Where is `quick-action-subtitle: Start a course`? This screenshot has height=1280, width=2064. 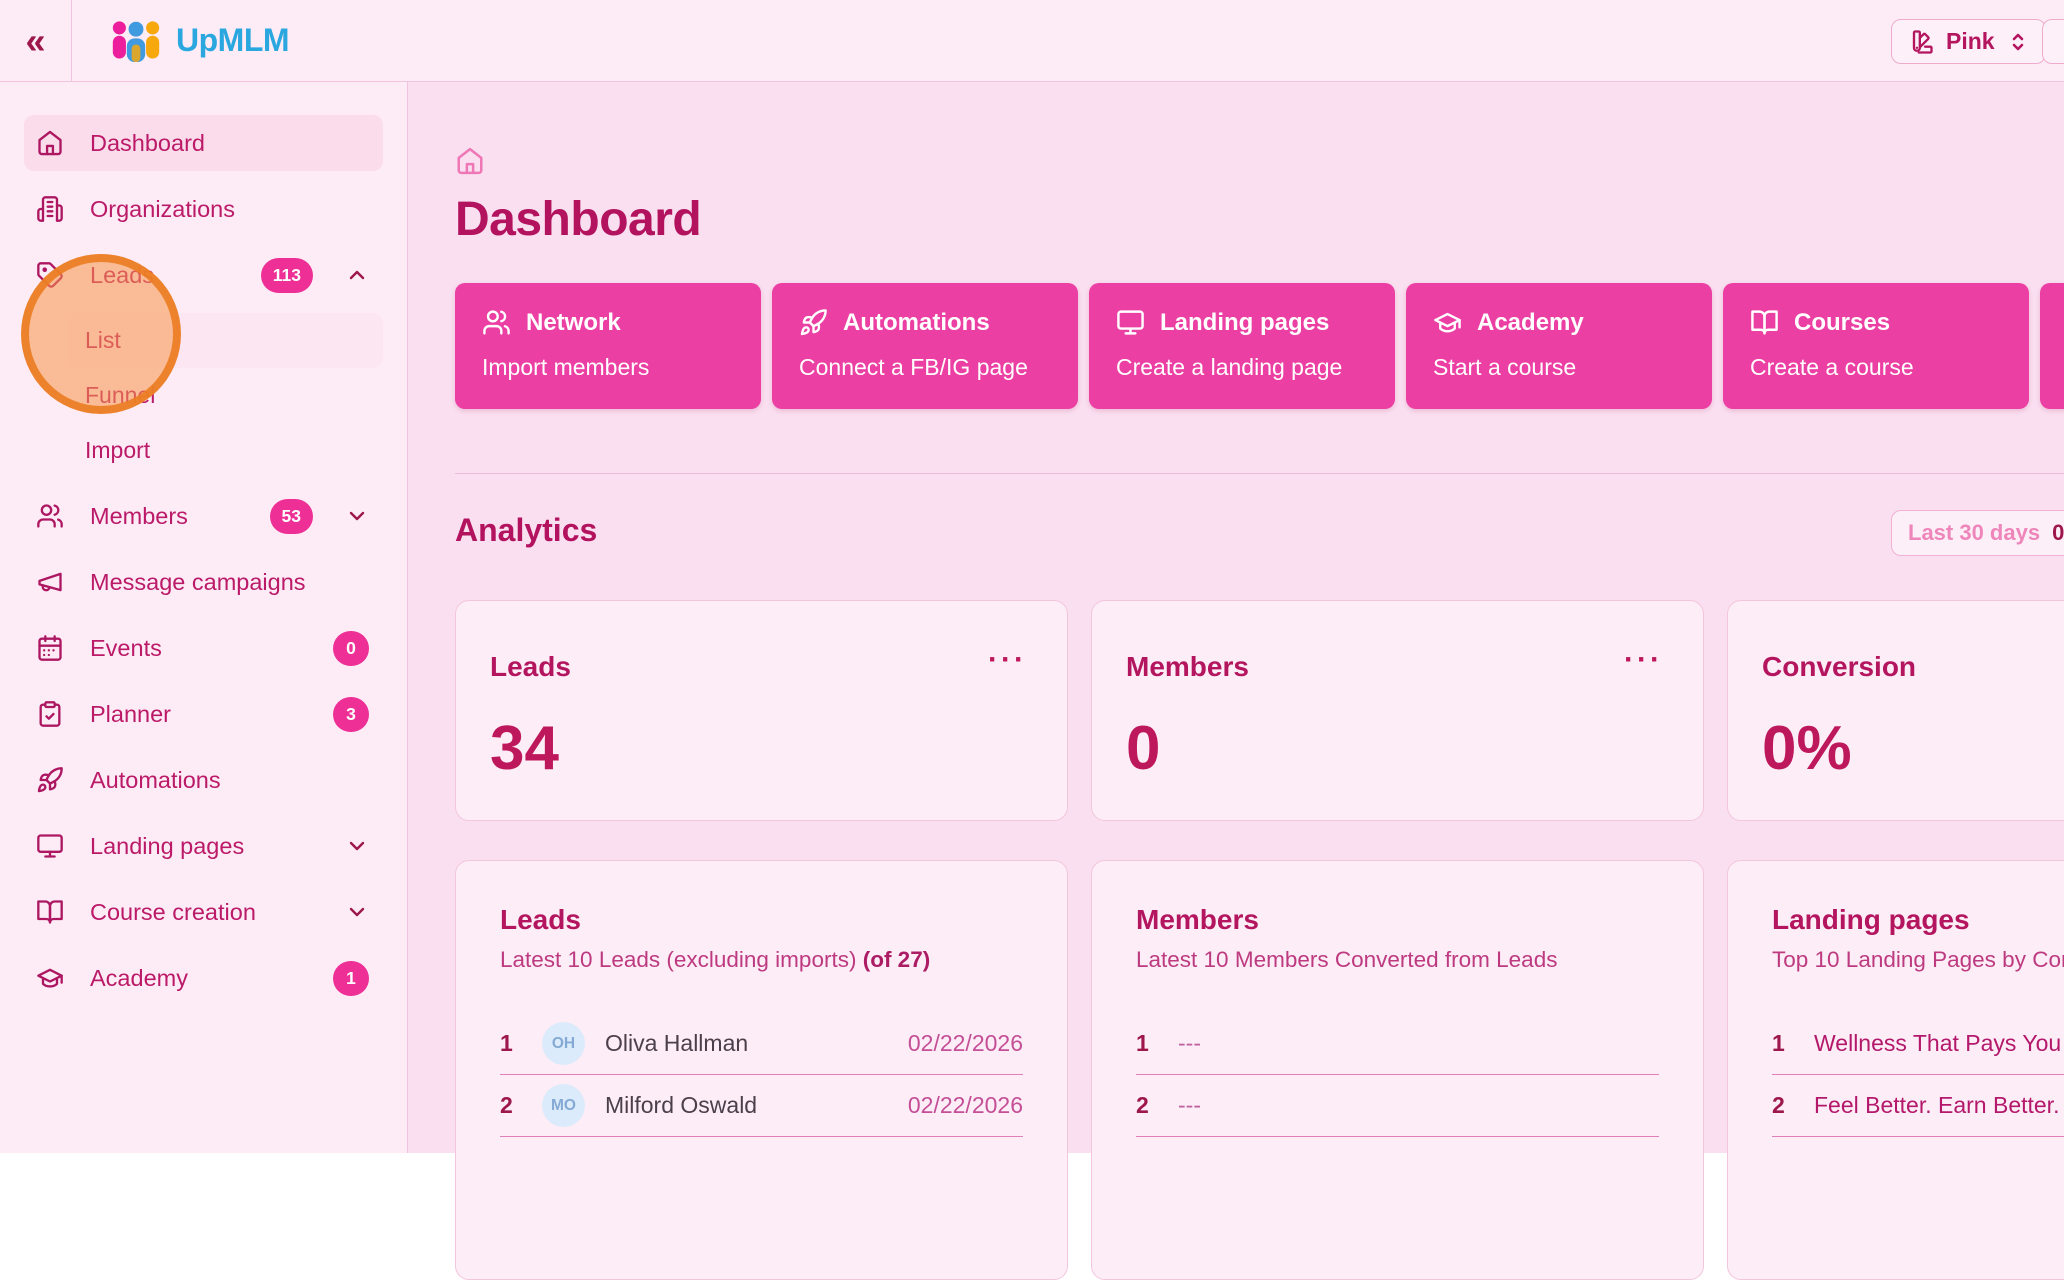
quick-action-subtitle: Start a course is located at coordinates (1505, 367).